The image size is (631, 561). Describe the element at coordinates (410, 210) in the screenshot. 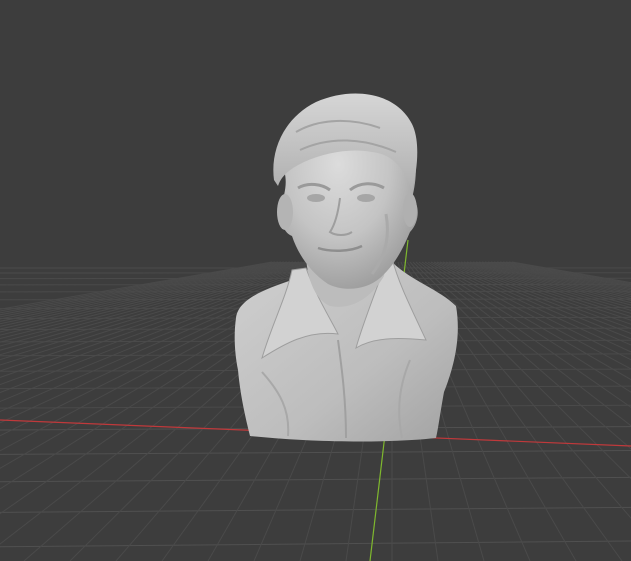

I see `bust-ear-right` at that location.